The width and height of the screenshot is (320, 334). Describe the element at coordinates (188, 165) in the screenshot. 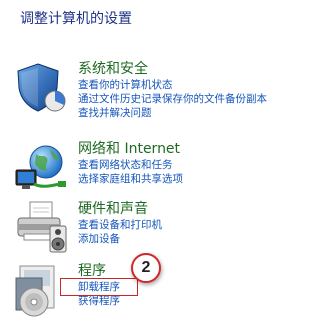

I see `link-view-network-status: 查看网络状态和任务` at that location.